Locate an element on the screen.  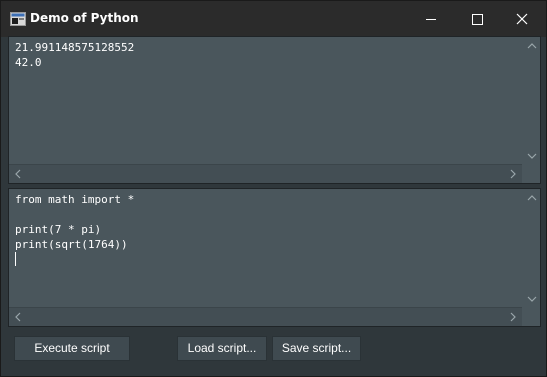
editor-line: print(7 * pi) is located at coordinates (58, 229).